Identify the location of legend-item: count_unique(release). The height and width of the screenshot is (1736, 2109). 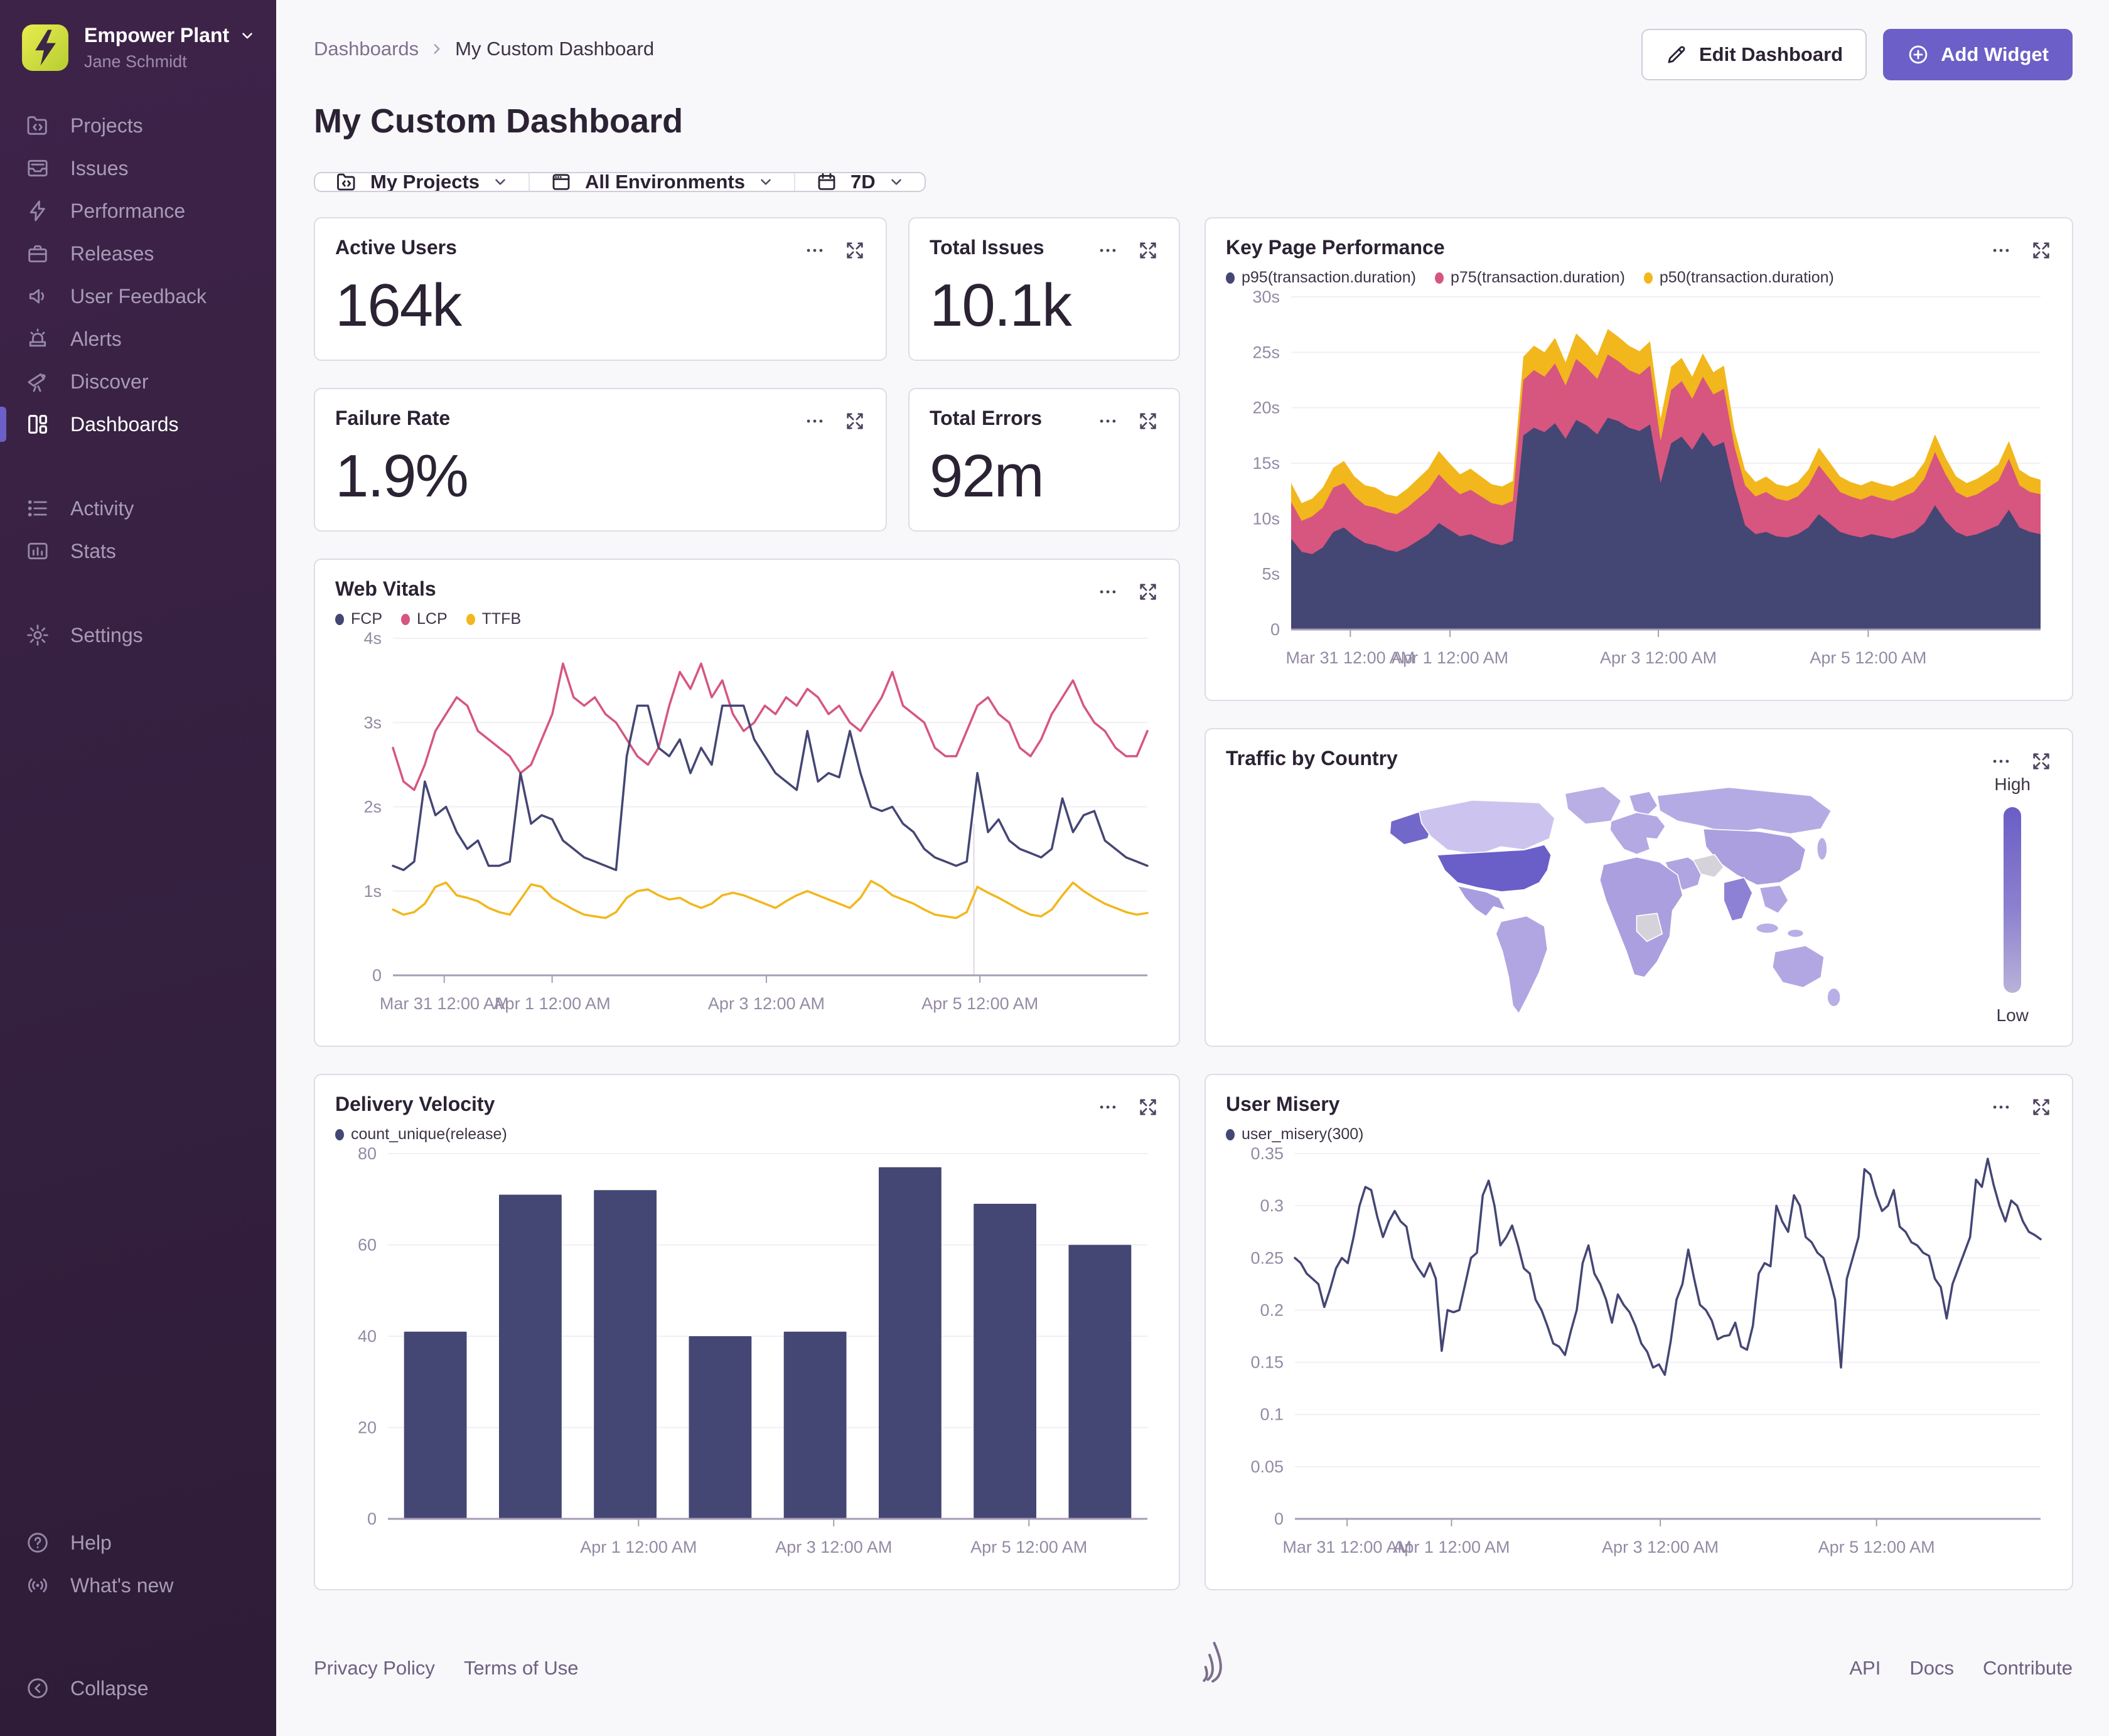
(421, 1134).